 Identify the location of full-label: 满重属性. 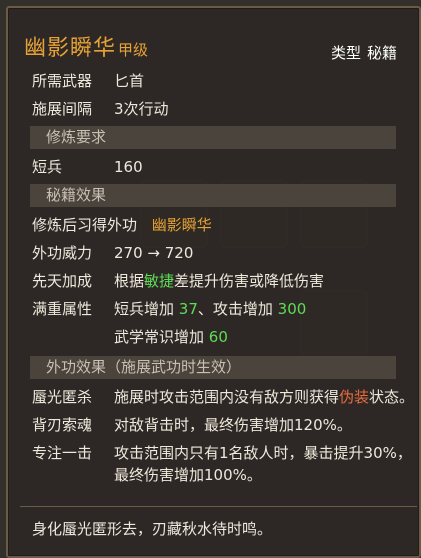
(62, 309).